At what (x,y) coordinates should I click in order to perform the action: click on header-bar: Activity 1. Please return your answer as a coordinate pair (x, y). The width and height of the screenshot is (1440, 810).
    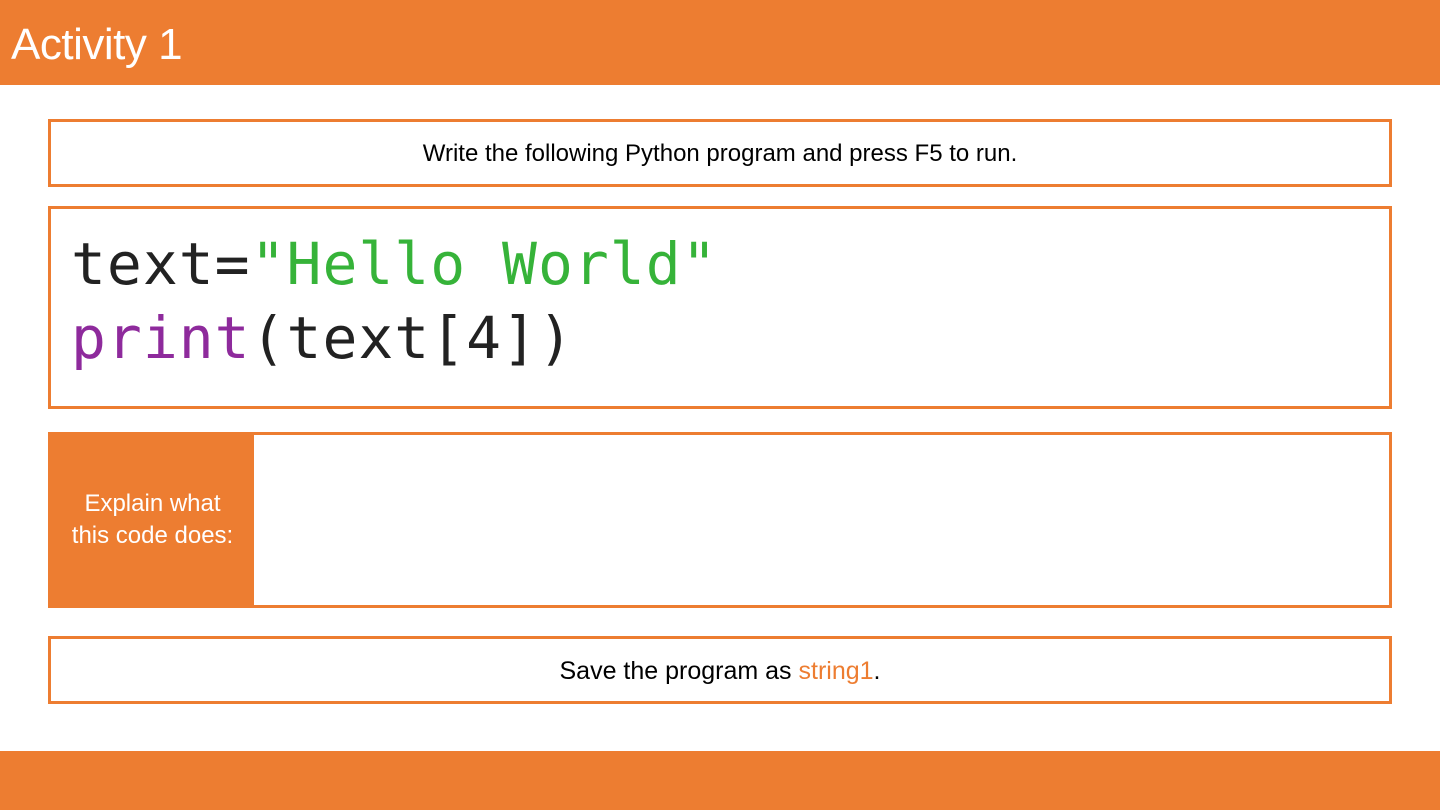
    Looking at the image, I should click on (720, 42).